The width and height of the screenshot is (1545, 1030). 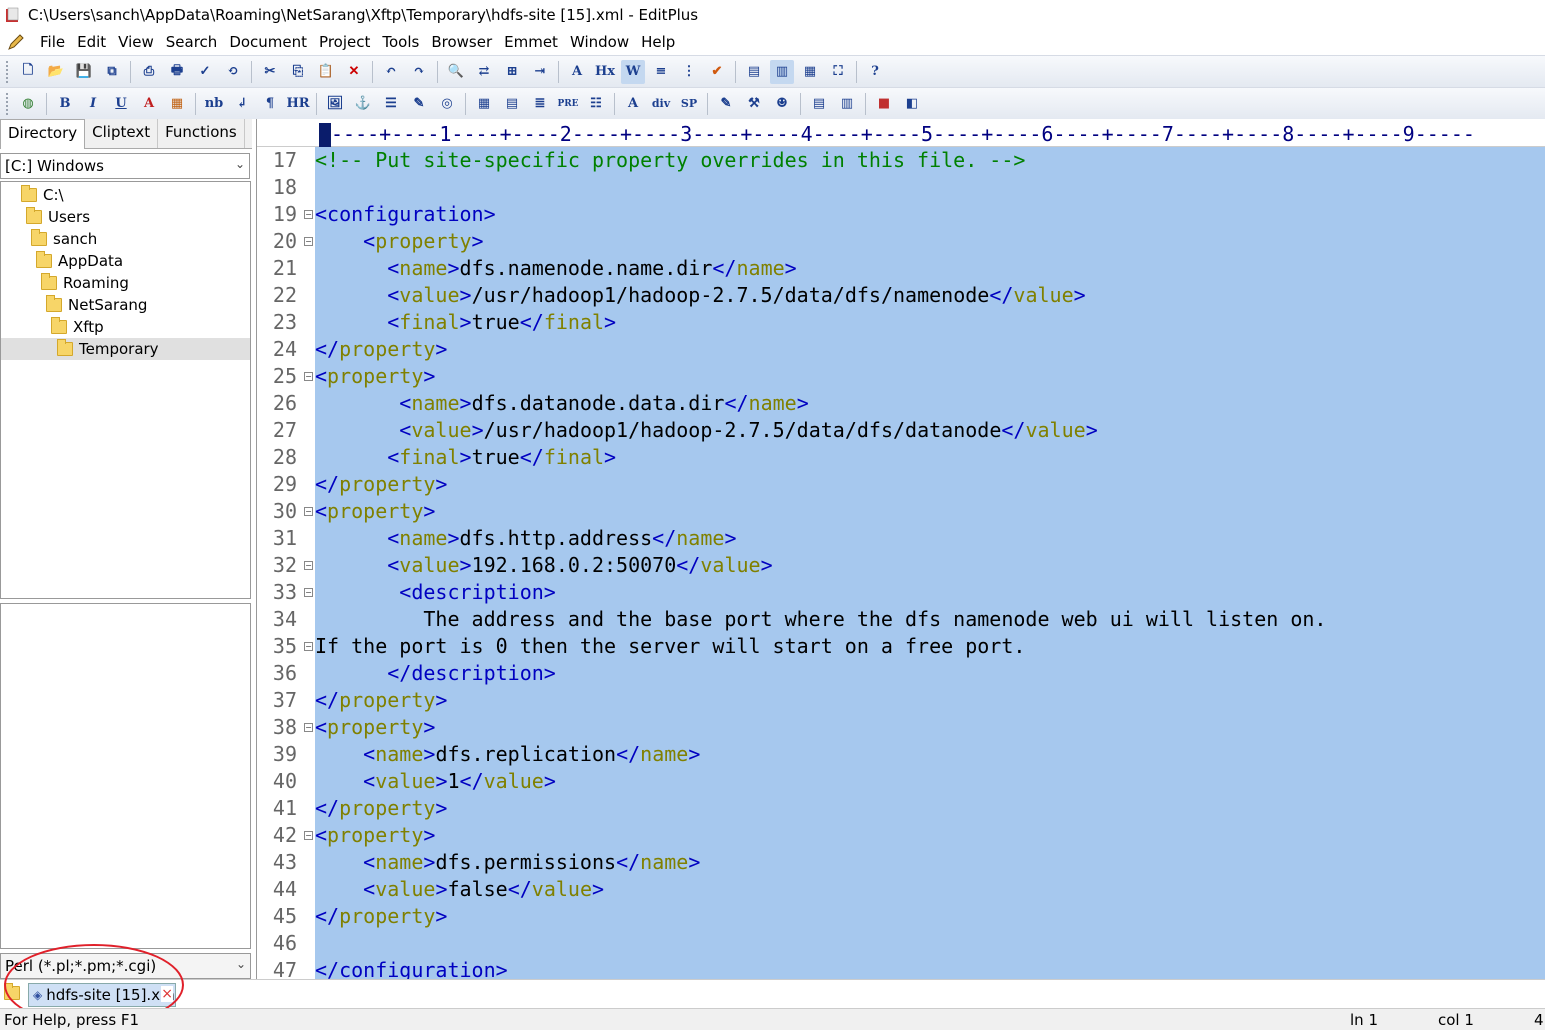 I want to click on color-picker-icon: ■, so click(x=884, y=104).